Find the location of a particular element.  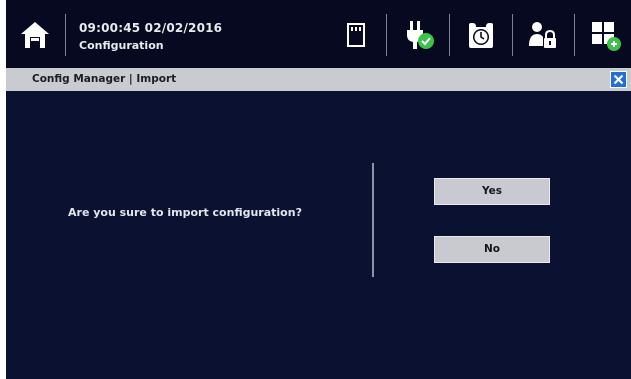

close-button is located at coordinates (618, 79).